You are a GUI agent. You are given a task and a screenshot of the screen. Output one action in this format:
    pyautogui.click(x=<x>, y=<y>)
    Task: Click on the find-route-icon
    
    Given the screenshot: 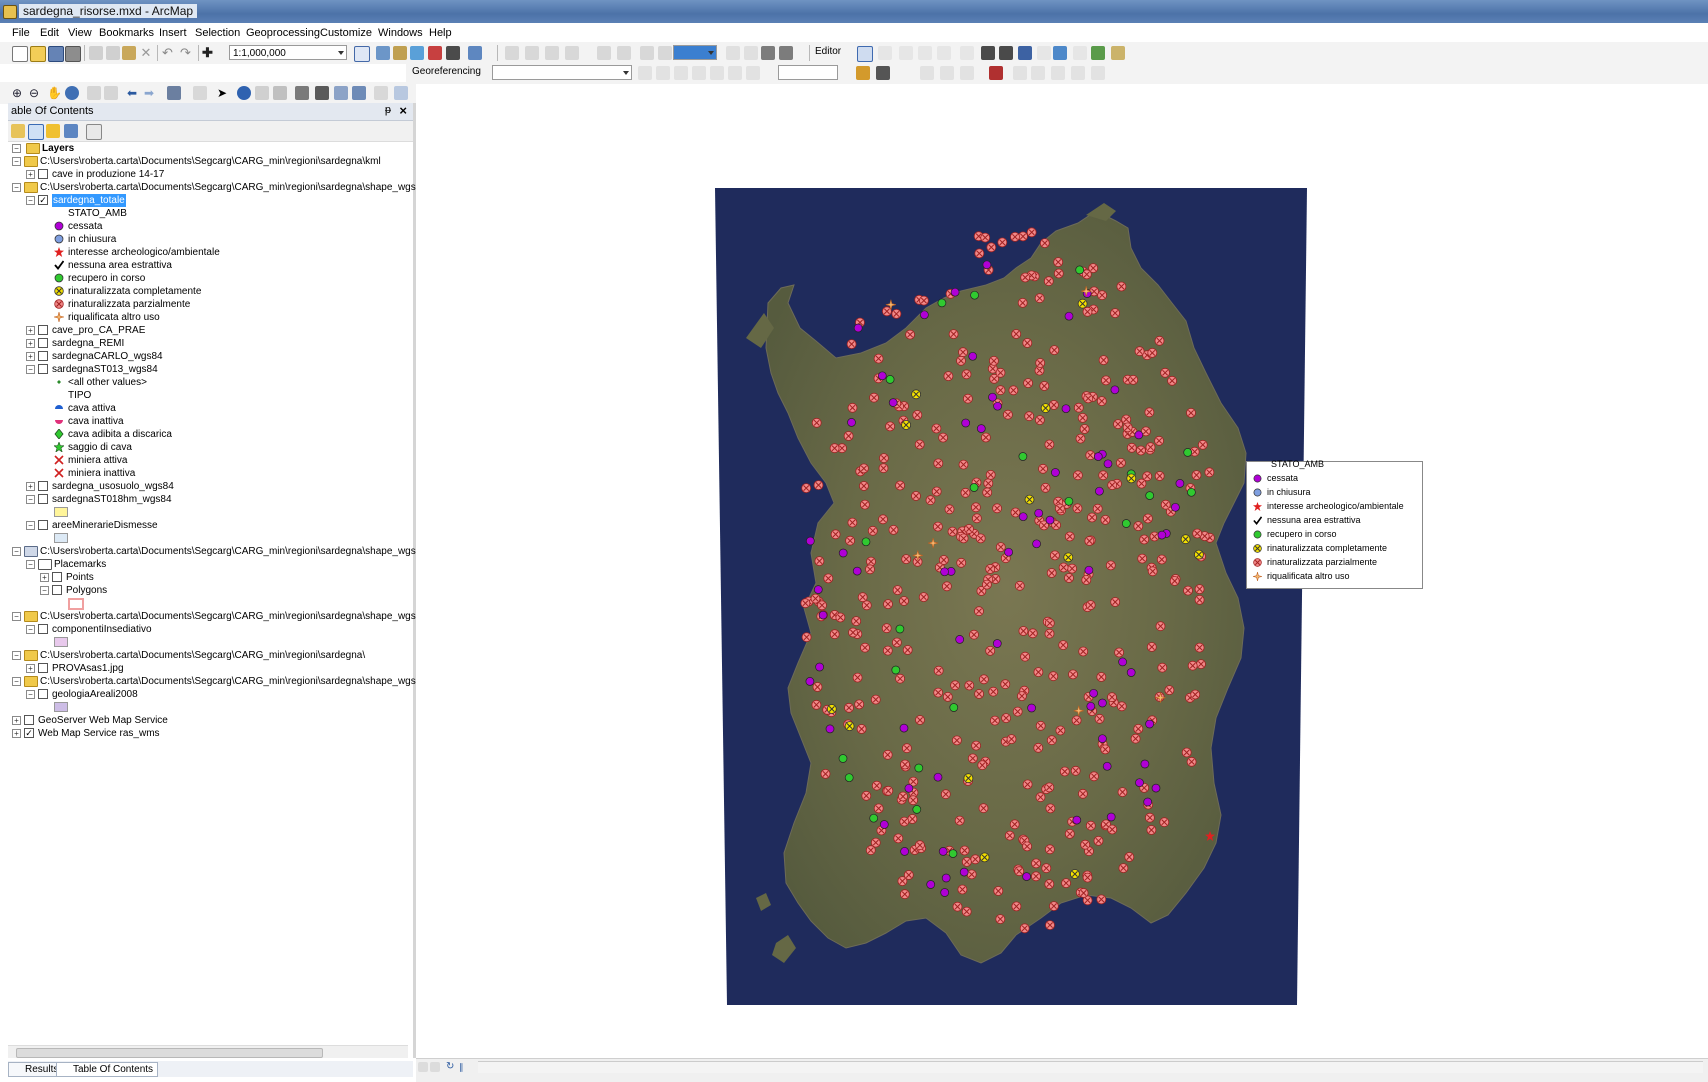 What is the action you would take?
    pyautogui.click(x=341, y=93)
    